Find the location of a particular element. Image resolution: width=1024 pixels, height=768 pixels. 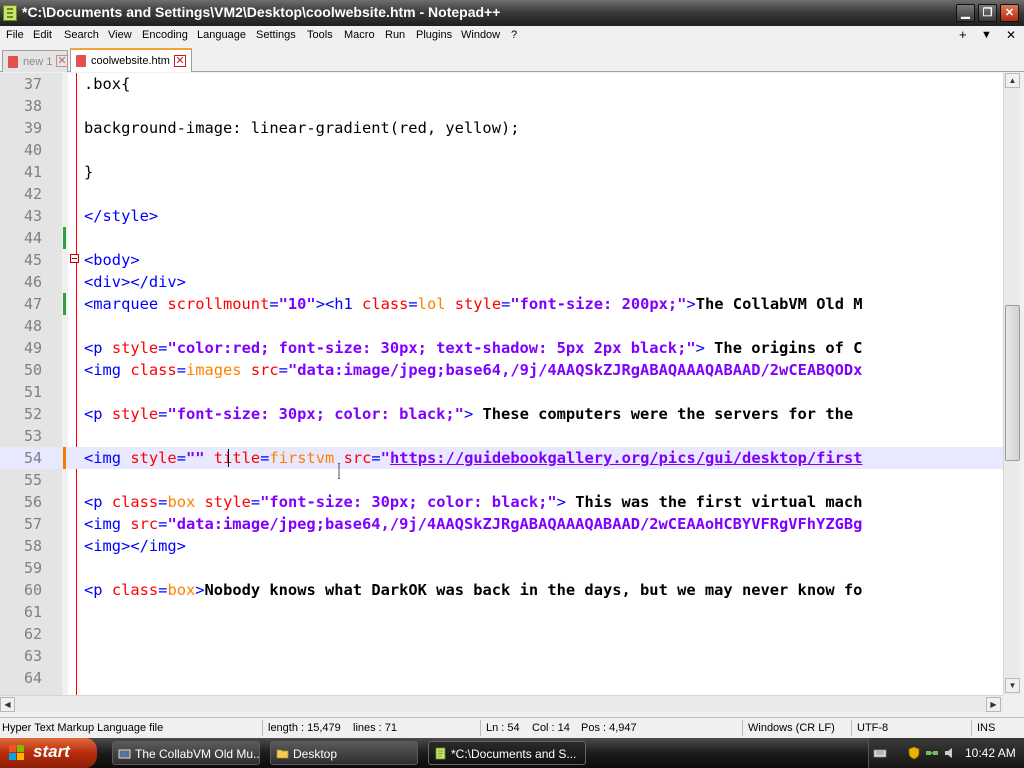

fold-collapse-icon is located at coordinates (74, 258).